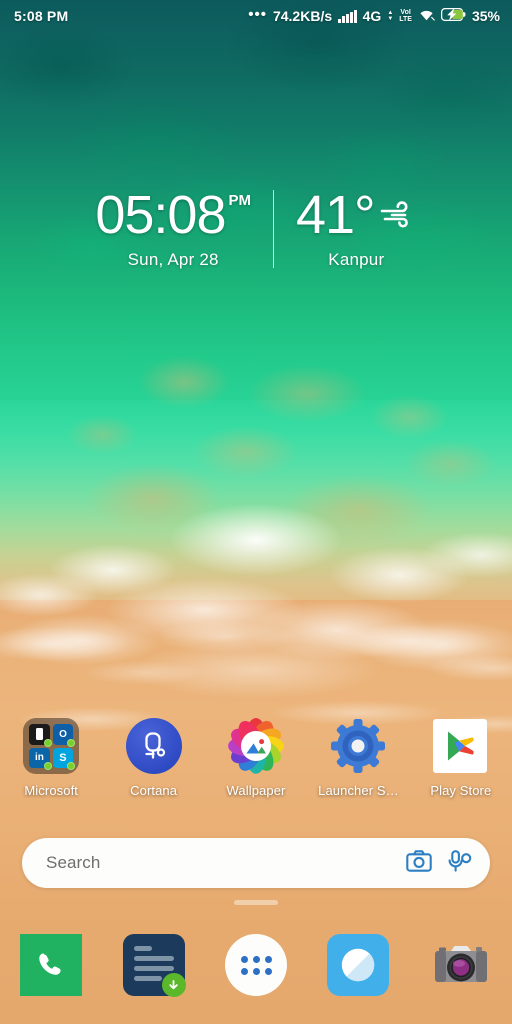 Image resolution: width=512 pixels, height=1024 pixels. I want to click on wallpaper-image-glyph, so click(256, 746).